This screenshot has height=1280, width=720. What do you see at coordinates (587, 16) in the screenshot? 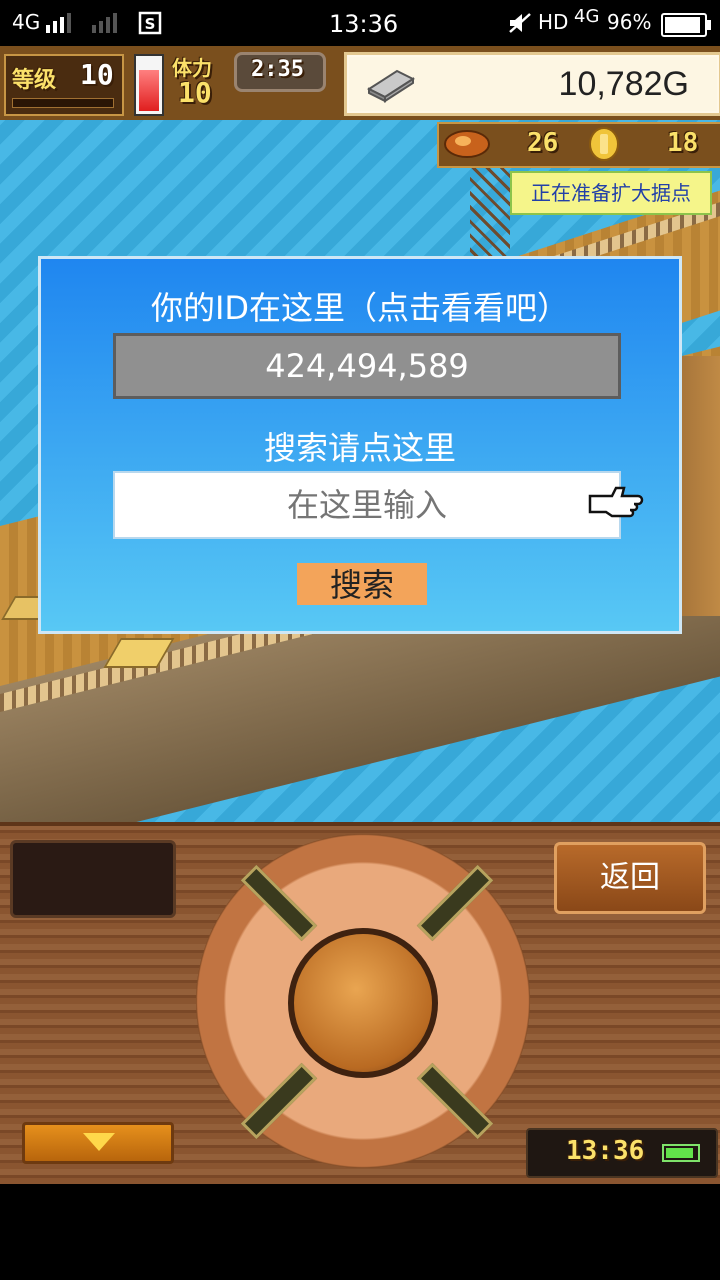
I see `network-indicator-2: 4G` at bounding box center [587, 16].